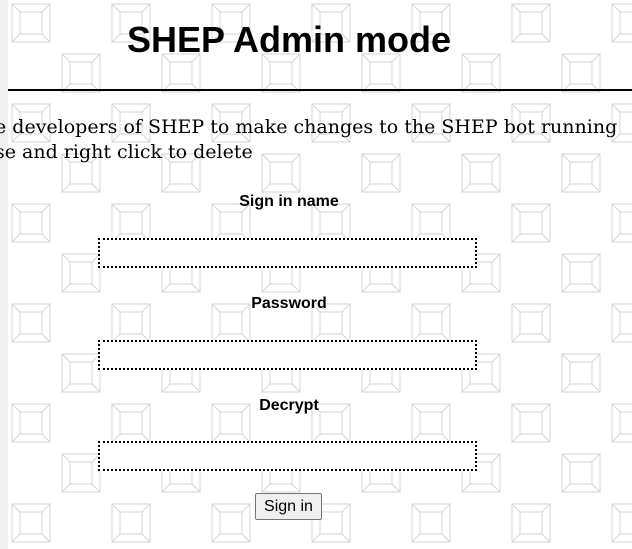 The image size is (632, 549). I want to click on sign-in-name-field, so click(287, 253).